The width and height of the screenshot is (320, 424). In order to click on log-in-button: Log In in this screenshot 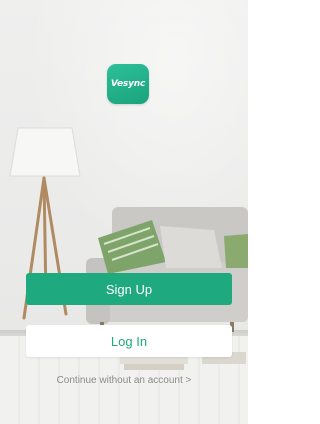, I will do `click(129, 341)`.